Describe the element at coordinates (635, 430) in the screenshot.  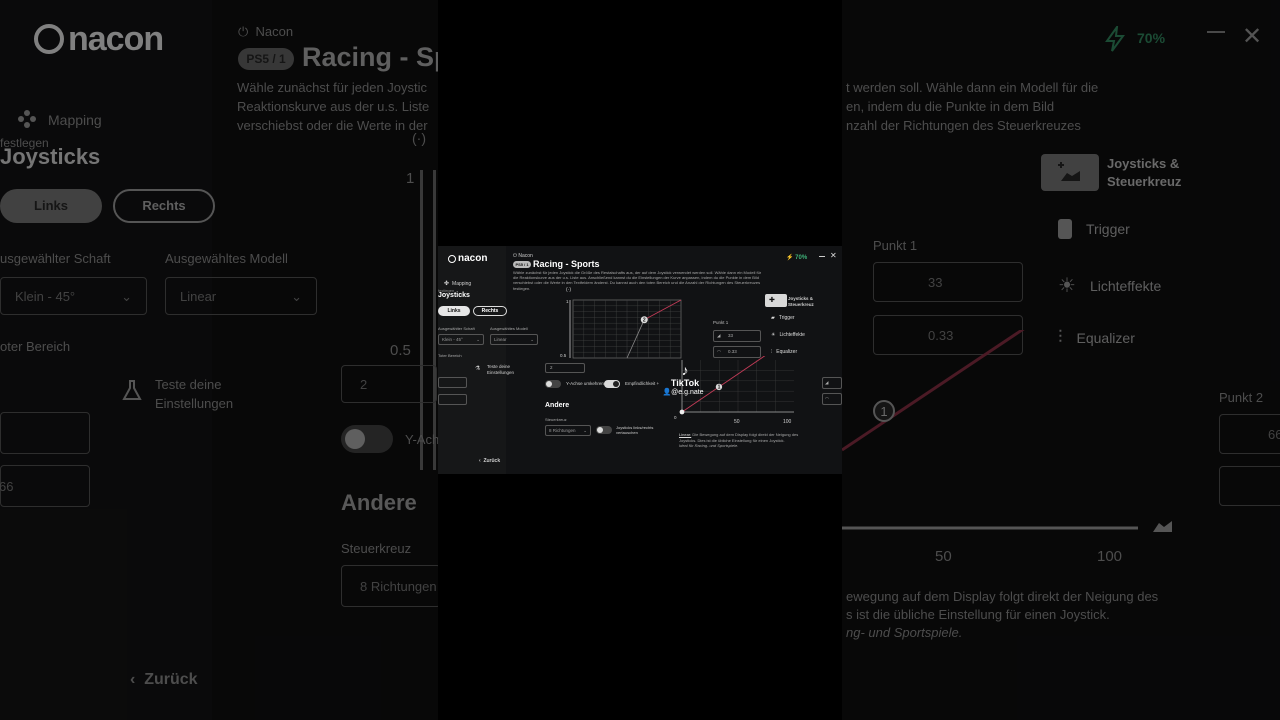
I see `swap-joysticks-label: Joysticks links/rechts vertauschen` at that location.